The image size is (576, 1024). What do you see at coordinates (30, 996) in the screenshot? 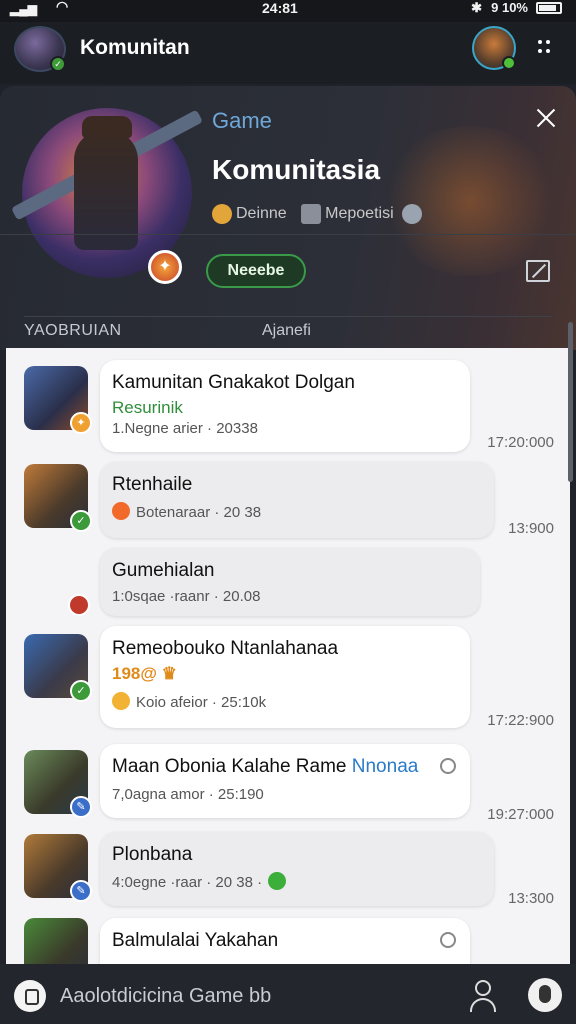
I see `camera-icon` at bounding box center [30, 996].